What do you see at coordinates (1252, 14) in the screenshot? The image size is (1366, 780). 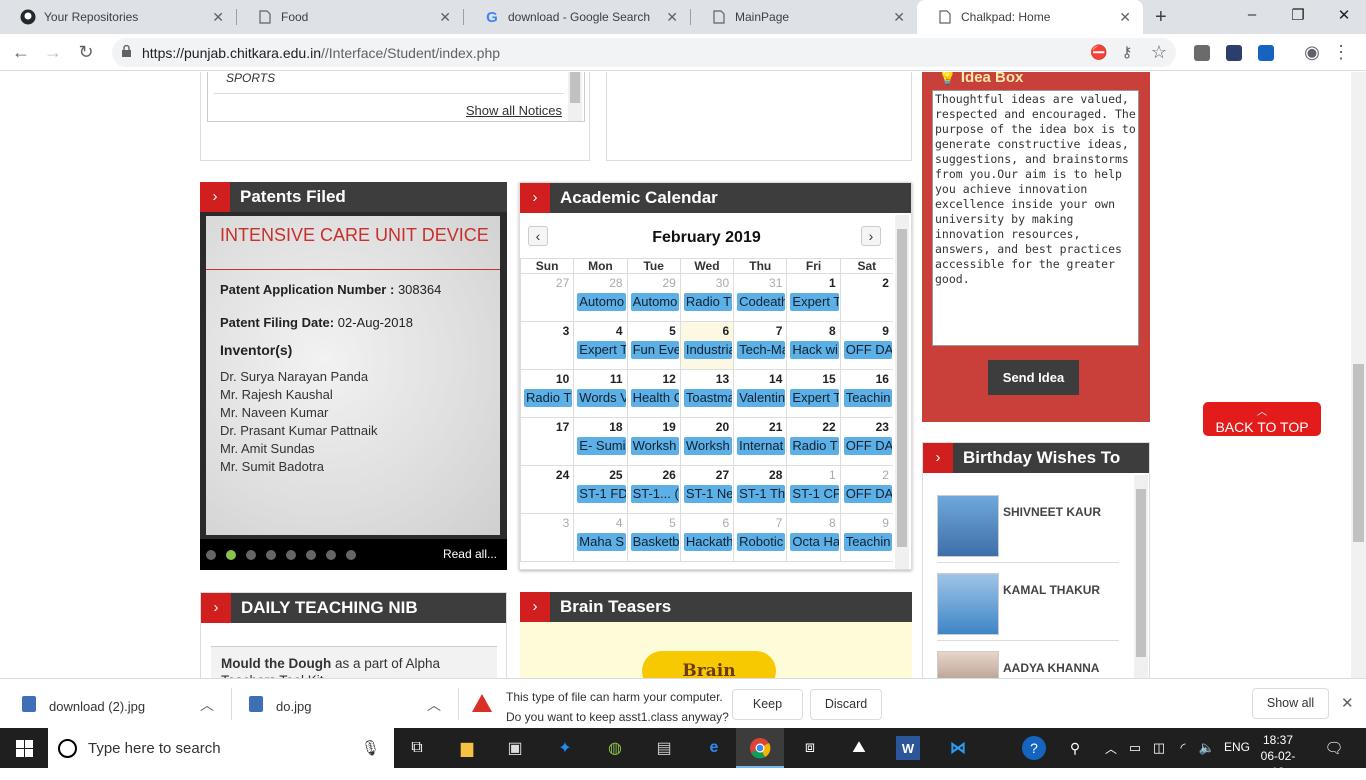 I see `minimize-icon: –` at bounding box center [1252, 14].